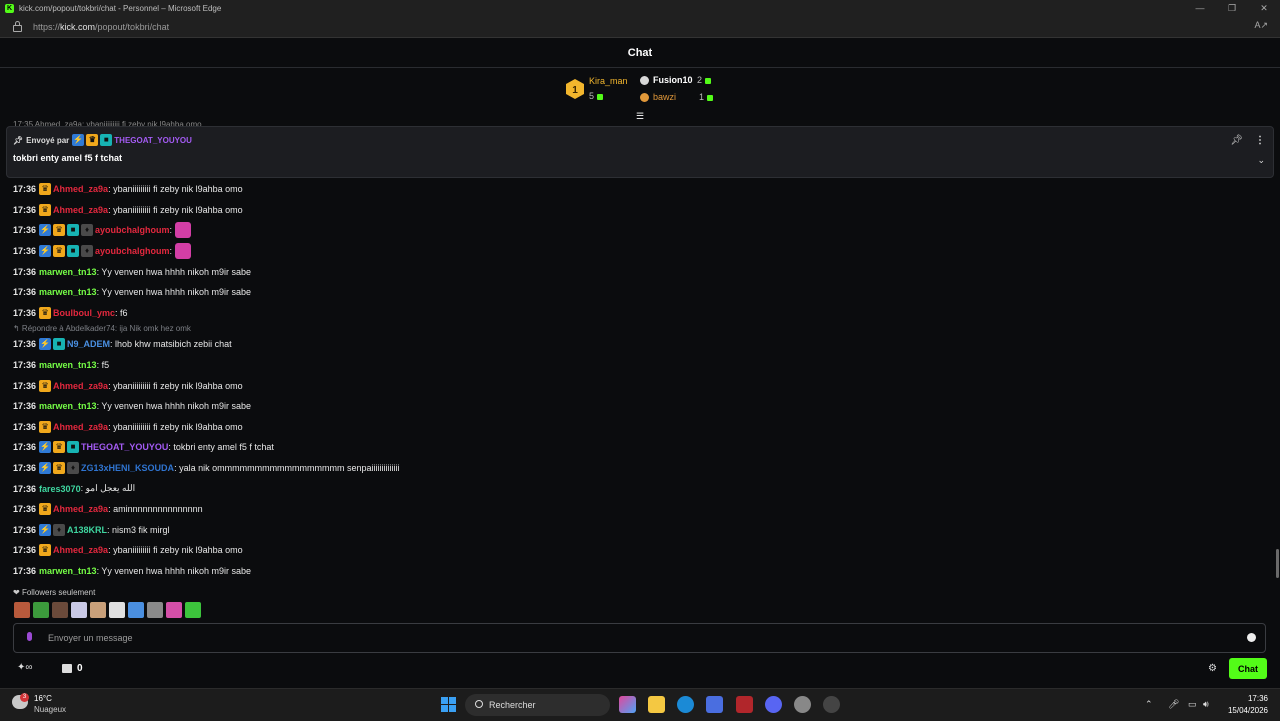 The height and width of the screenshot is (721, 1280). What do you see at coordinates (673, 80) in the screenshot?
I see `leaderboard-second-name: Fusion10` at bounding box center [673, 80].